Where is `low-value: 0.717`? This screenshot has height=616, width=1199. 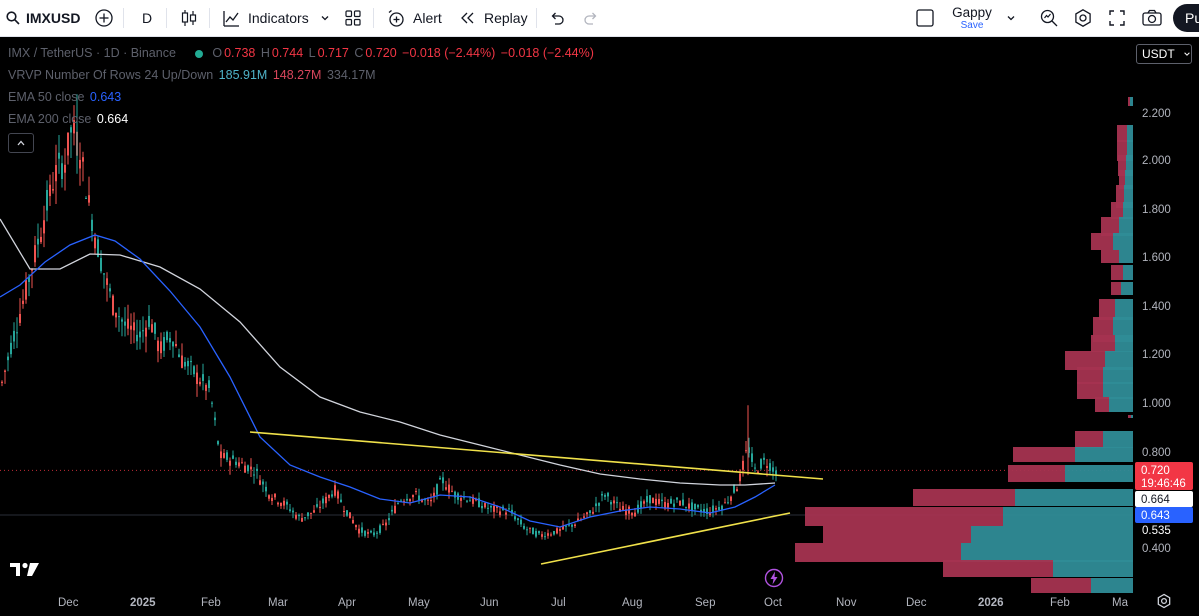
low-value: 0.717 is located at coordinates (333, 53).